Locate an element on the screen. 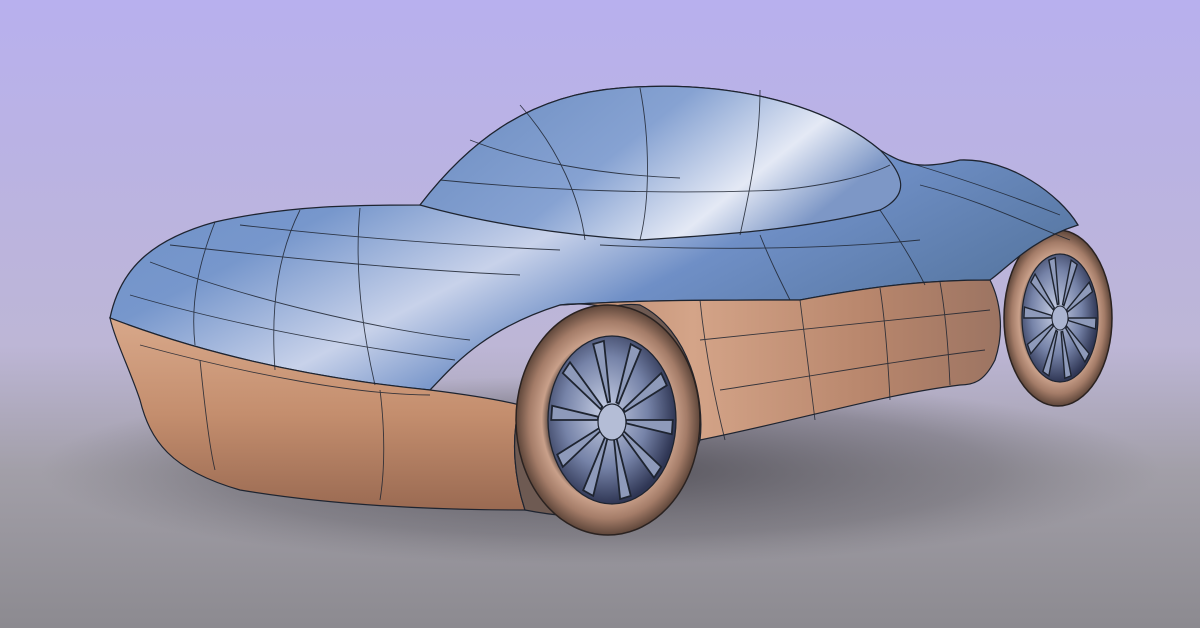 The image size is (1200, 628). rear-wheel is located at coordinates (1058, 318).